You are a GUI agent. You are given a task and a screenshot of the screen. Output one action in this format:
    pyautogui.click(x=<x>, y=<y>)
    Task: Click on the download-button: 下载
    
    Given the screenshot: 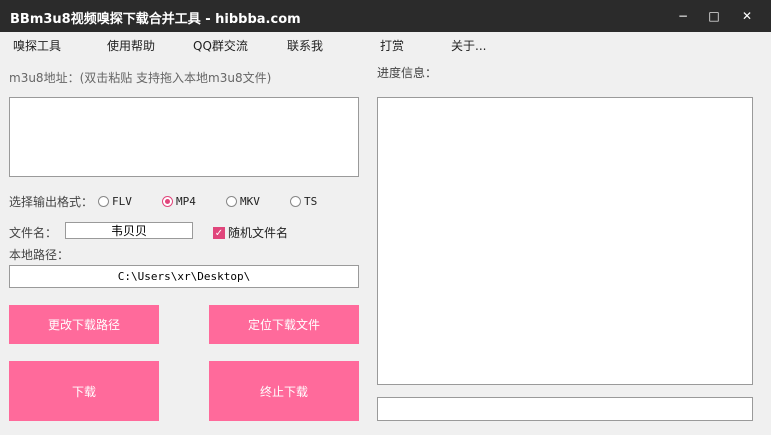 What is the action you would take?
    pyautogui.click(x=84, y=391)
    